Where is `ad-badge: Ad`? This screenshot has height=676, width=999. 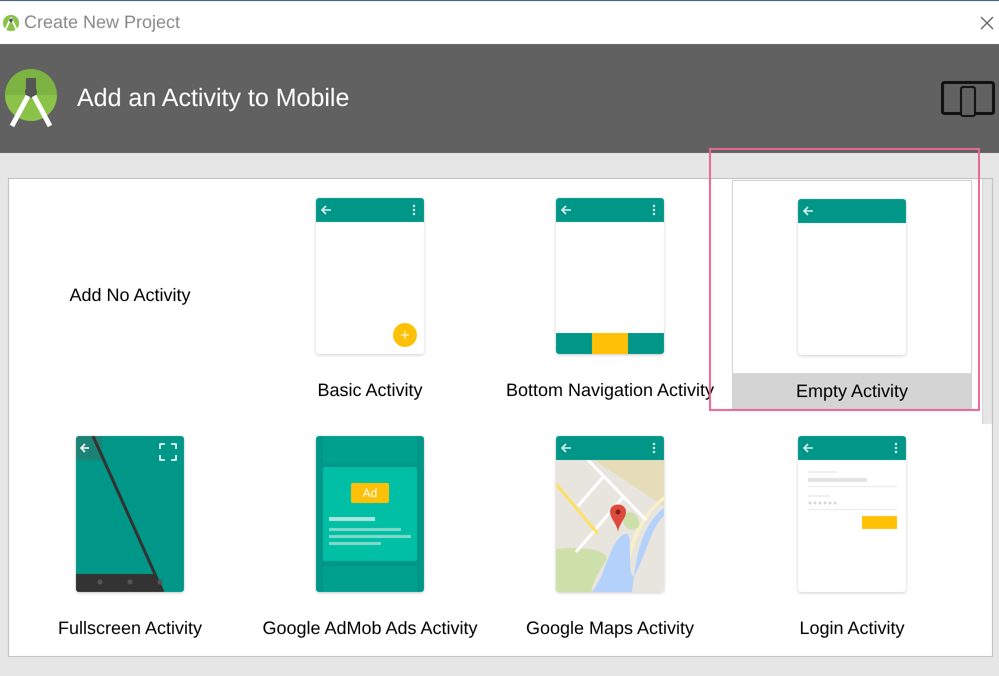 ad-badge: Ad is located at coordinates (370, 493).